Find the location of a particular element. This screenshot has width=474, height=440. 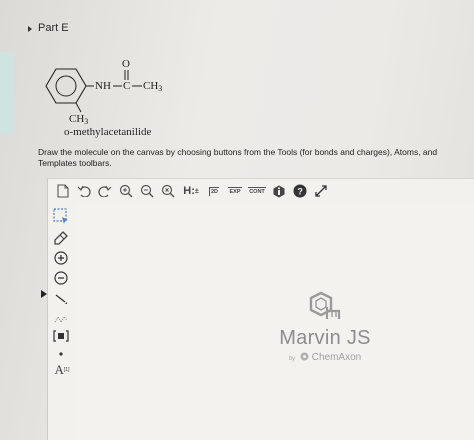

oxygen-label: O is located at coordinates (126, 64).